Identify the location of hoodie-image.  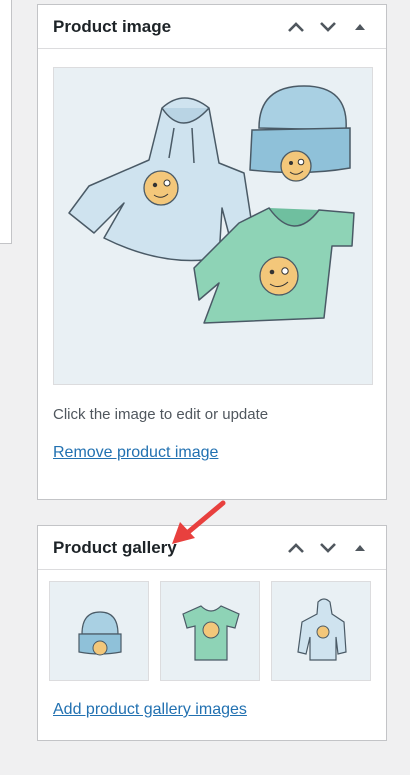
(322, 629).